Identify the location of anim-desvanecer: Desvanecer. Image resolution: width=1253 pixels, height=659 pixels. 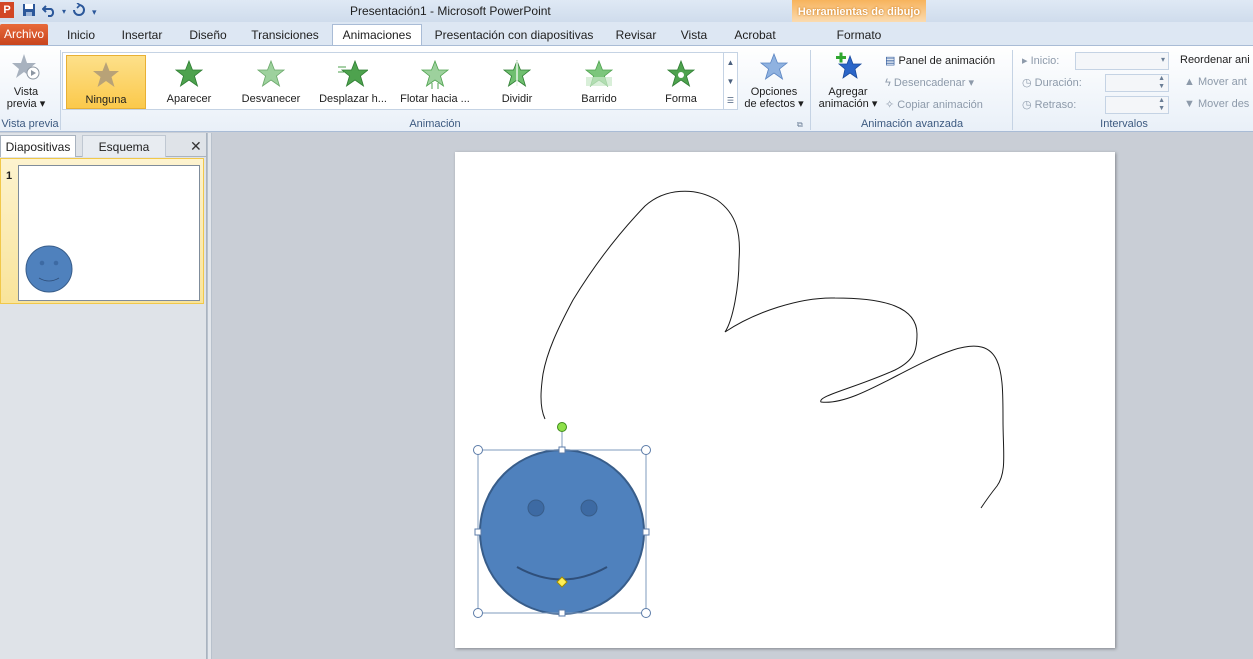
(271, 82).